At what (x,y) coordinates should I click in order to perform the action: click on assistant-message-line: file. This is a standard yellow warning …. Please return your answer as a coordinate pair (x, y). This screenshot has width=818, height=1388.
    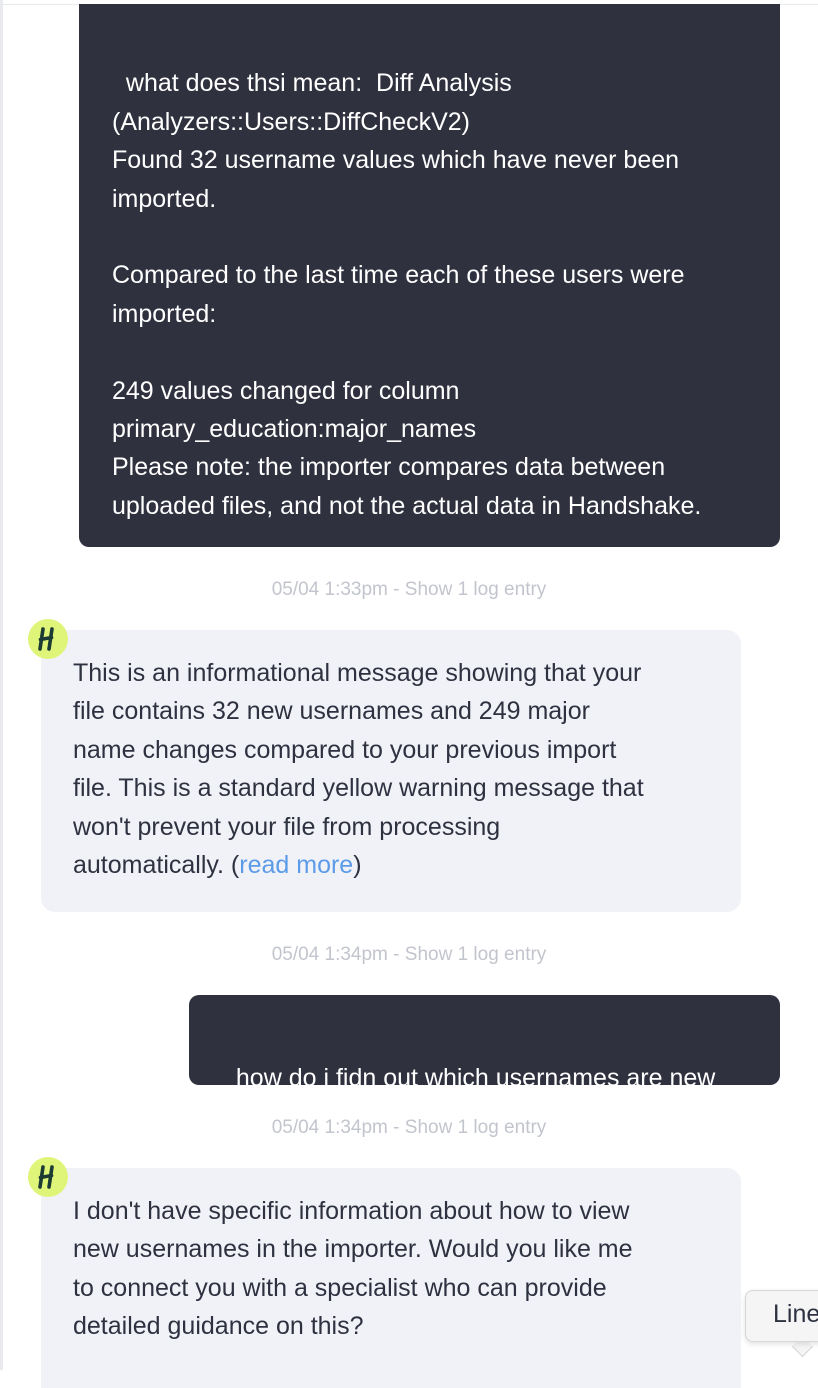
    Looking at the image, I should click on (358, 788).